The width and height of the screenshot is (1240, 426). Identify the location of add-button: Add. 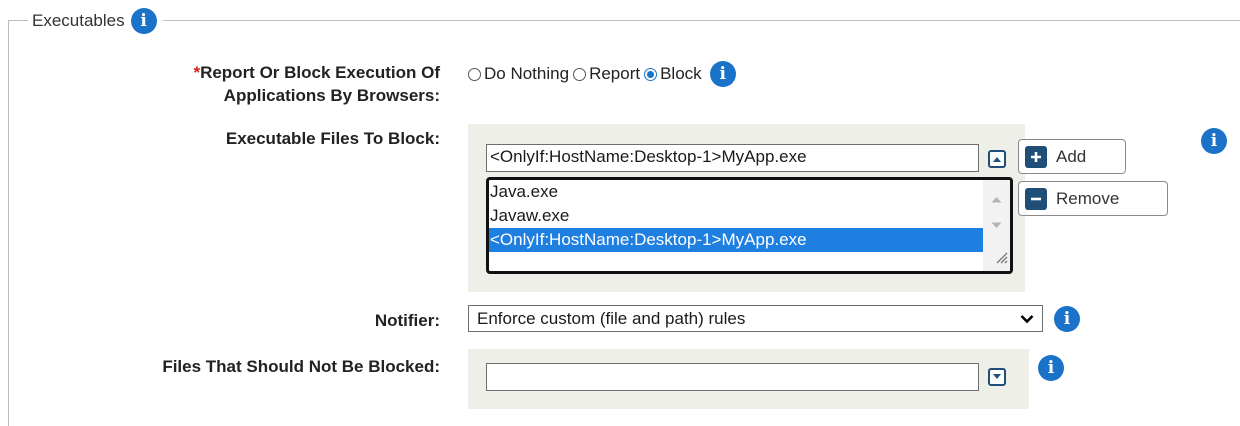
(1072, 156).